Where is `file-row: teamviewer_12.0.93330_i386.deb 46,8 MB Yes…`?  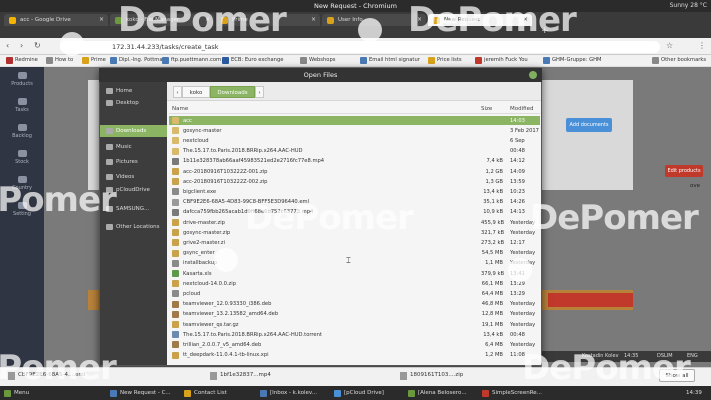
file-row: teamviewer_12.0.93330_i386.deb 46,8 MB Yes… is located at coordinates (354, 304).